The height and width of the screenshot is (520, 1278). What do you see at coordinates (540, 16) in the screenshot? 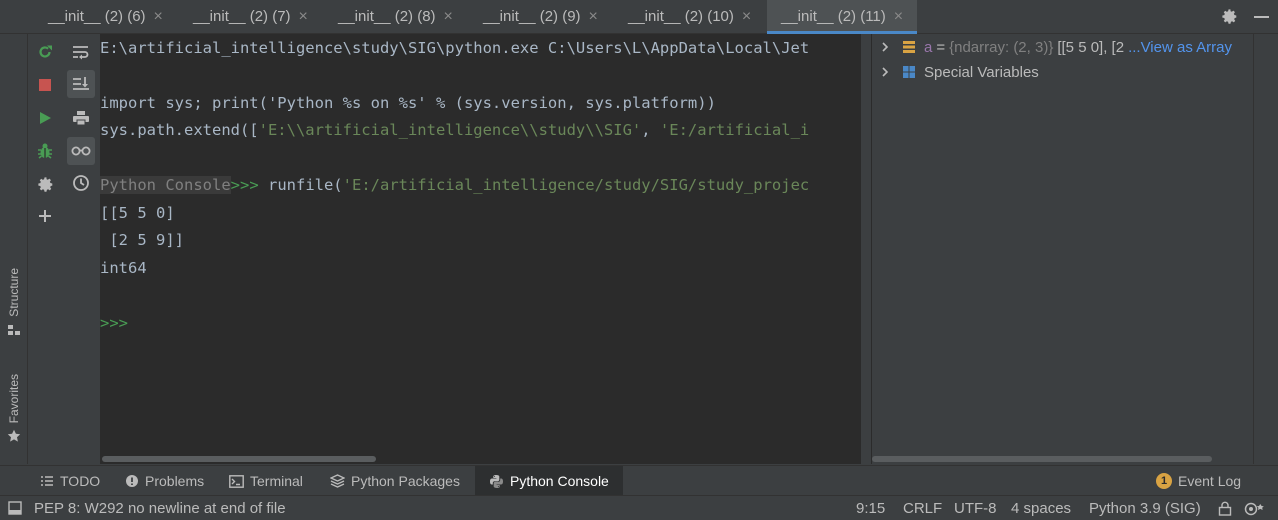
I see `tab-init-9: __init__ (2) (9) ×` at bounding box center [540, 16].